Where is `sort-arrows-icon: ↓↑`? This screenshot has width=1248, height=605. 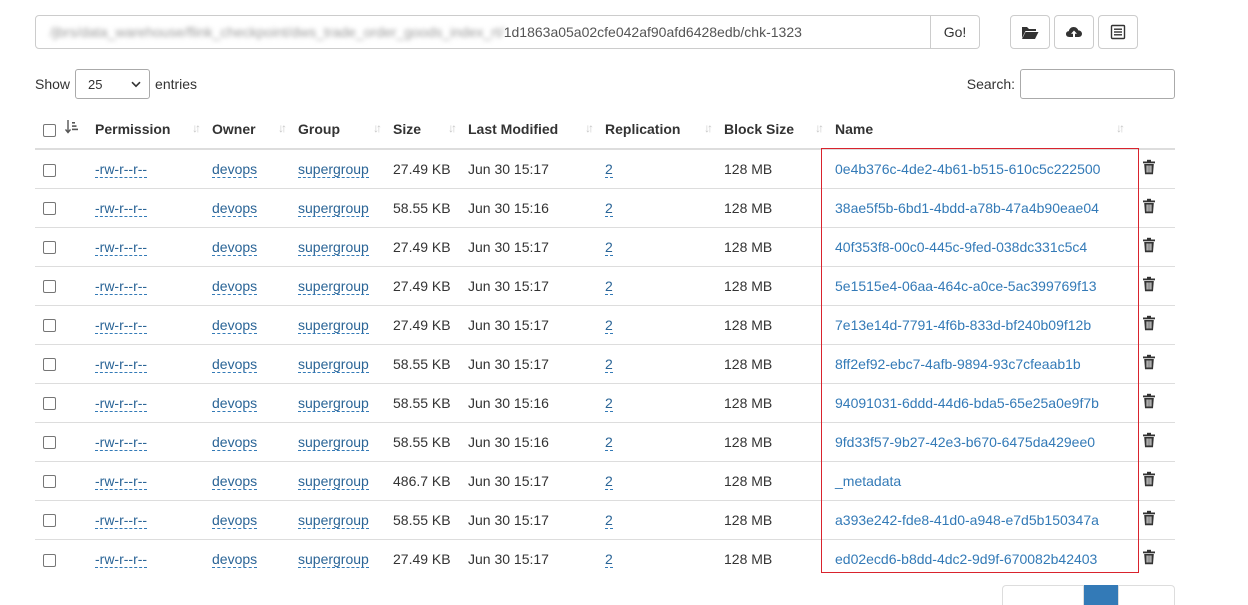 sort-arrows-icon: ↓↑ is located at coordinates (589, 128).